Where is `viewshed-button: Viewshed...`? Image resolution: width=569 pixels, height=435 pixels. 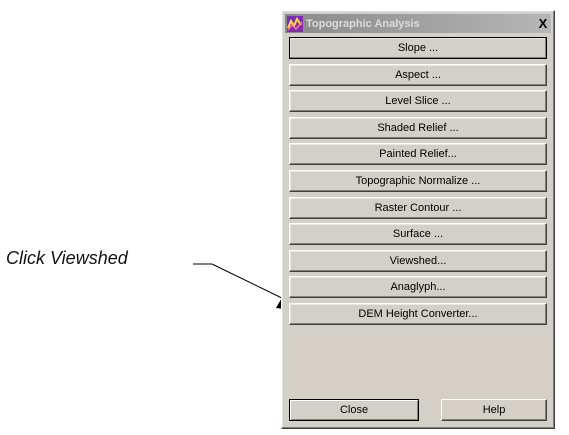 viewshed-button: Viewshed... is located at coordinates (418, 260).